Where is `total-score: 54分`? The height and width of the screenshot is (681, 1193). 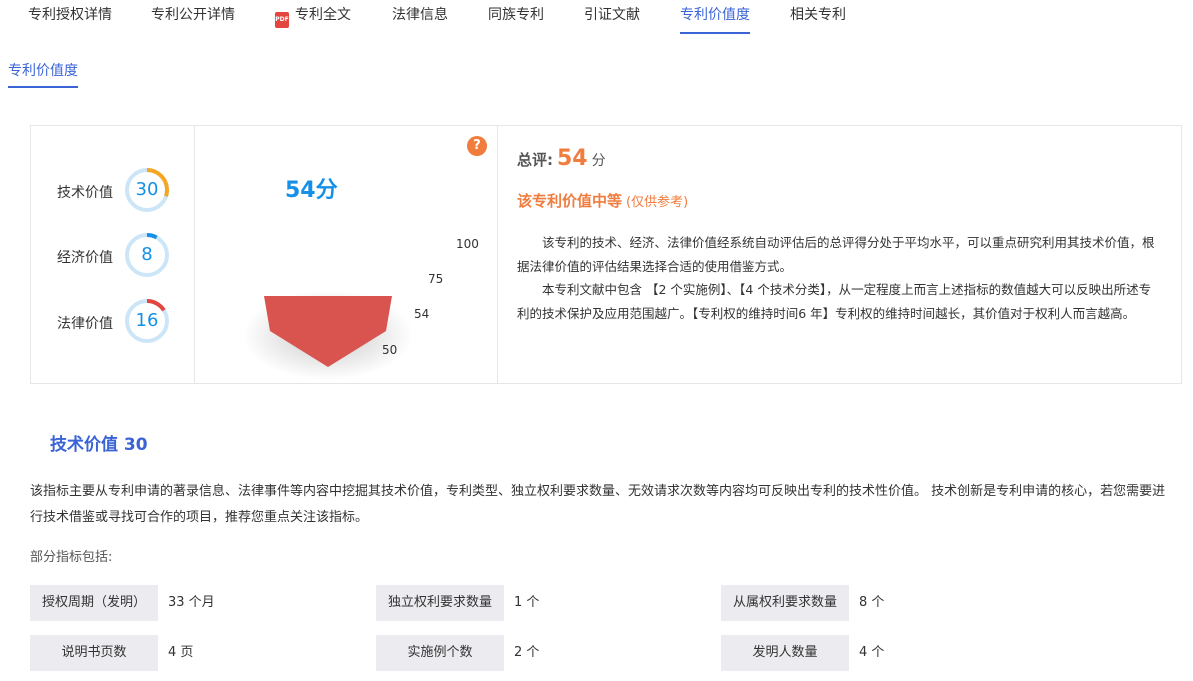
total-score: 54分 is located at coordinates (311, 188).